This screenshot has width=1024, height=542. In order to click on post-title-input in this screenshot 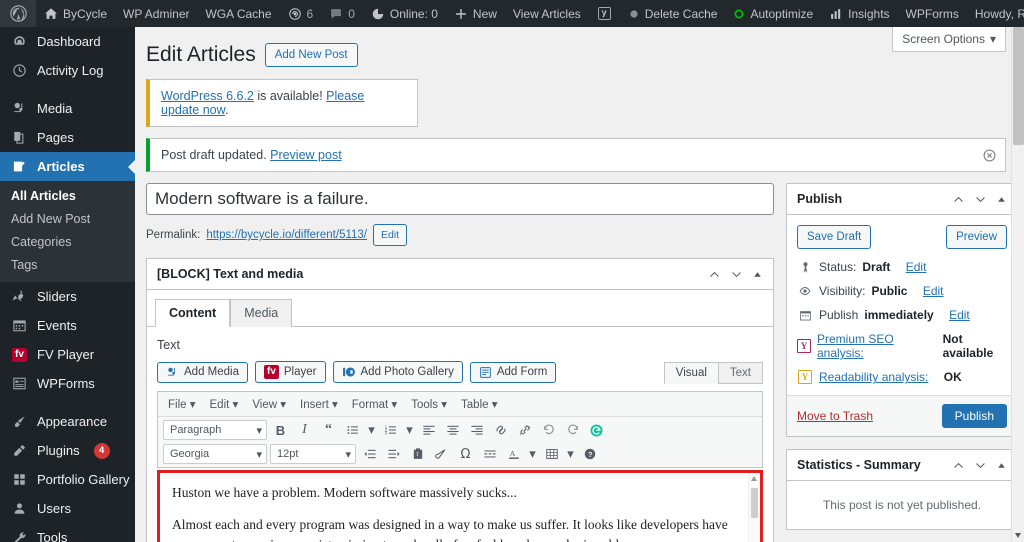, I will do `click(460, 199)`.